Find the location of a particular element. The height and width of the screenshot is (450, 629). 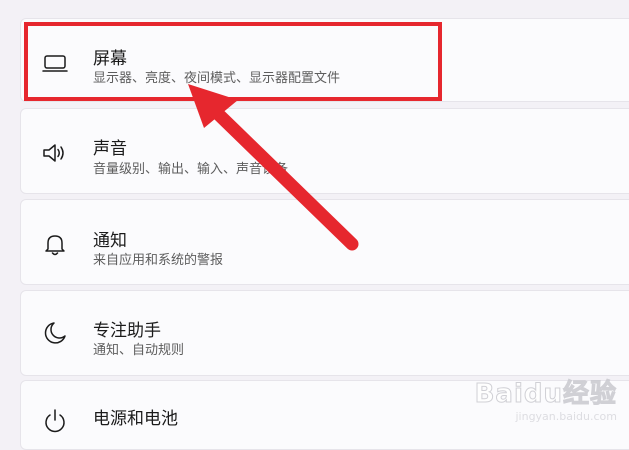

settings-item-subtitle: 来自应用和系统的警报 is located at coordinates (158, 260).